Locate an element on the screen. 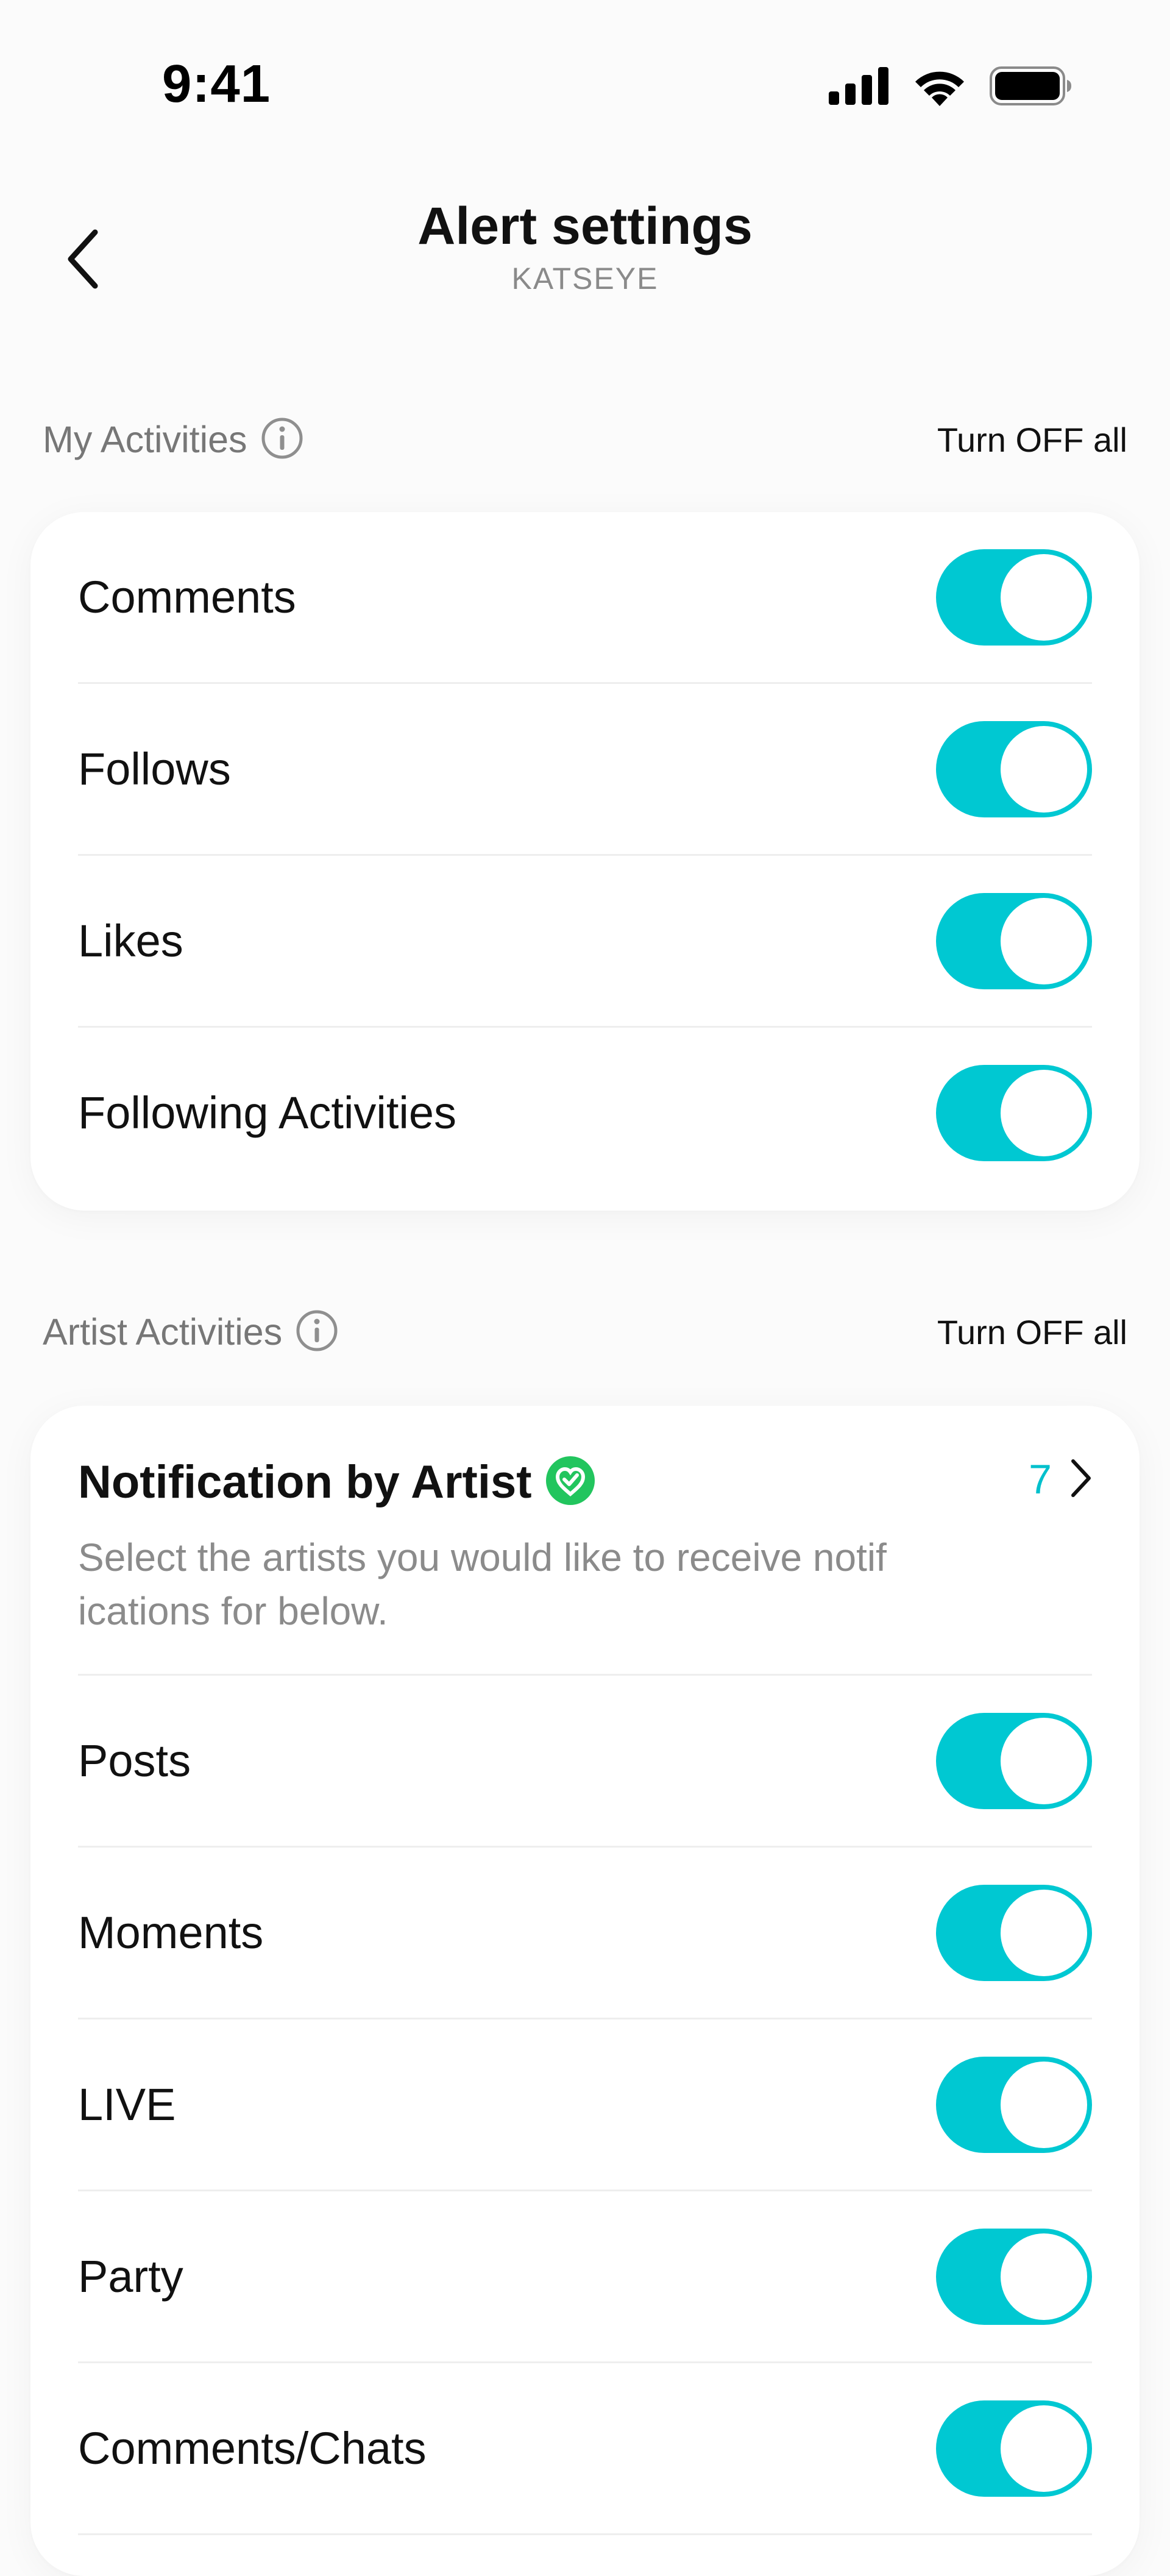  setting-label: Moments is located at coordinates (171, 1932).